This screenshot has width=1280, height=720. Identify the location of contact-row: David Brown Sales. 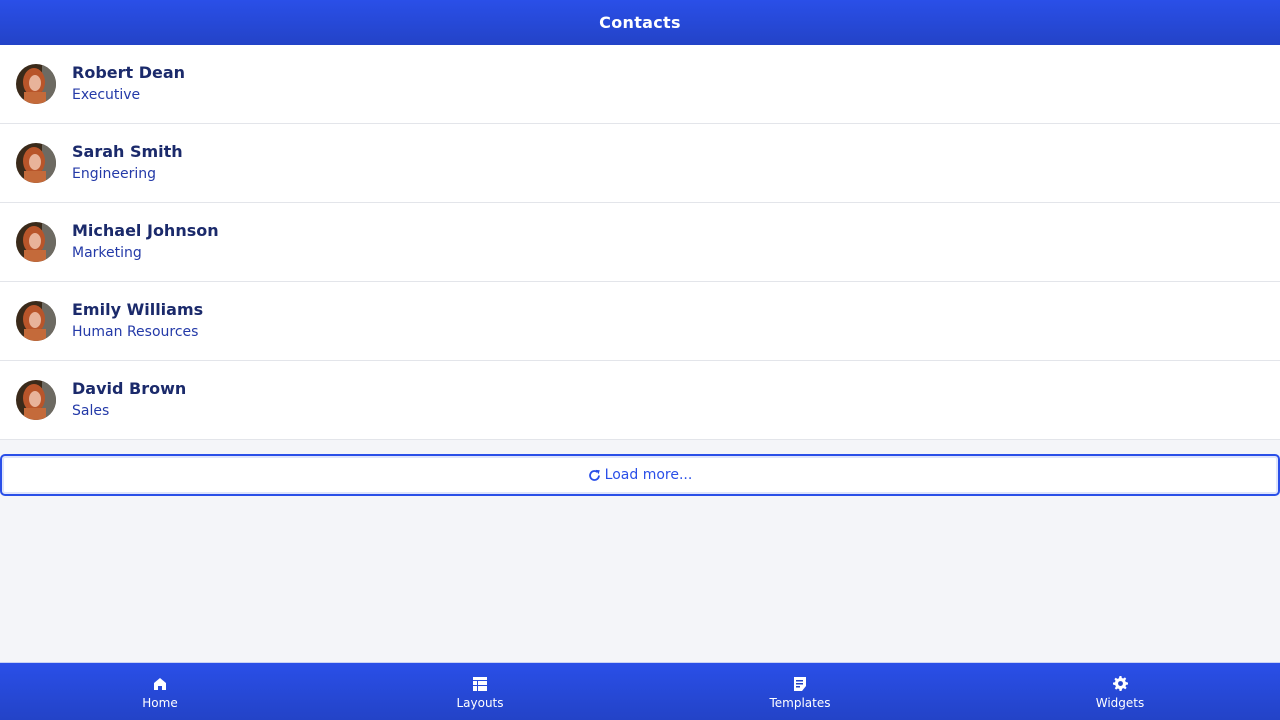
(640, 400).